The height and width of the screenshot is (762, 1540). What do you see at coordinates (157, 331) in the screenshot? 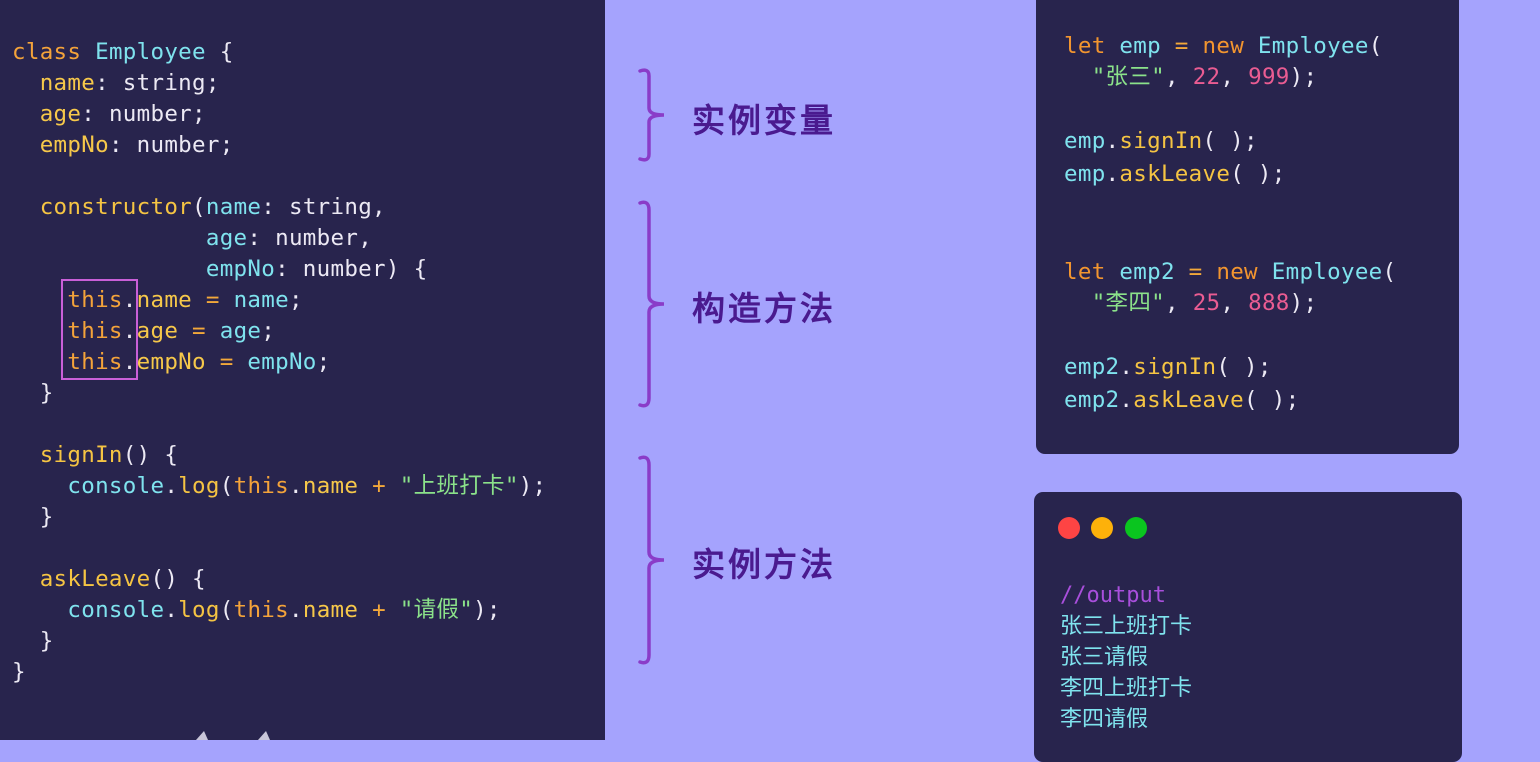
I see `assign-prop: age` at bounding box center [157, 331].